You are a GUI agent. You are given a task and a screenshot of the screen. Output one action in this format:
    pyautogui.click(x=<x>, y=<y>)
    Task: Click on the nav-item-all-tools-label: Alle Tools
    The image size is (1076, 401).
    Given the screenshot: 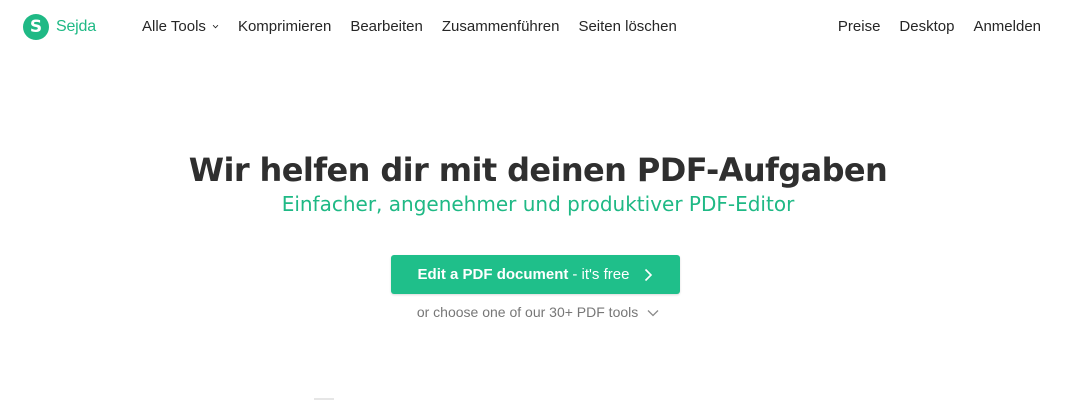 What is the action you would take?
    pyautogui.click(x=174, y=26)
    